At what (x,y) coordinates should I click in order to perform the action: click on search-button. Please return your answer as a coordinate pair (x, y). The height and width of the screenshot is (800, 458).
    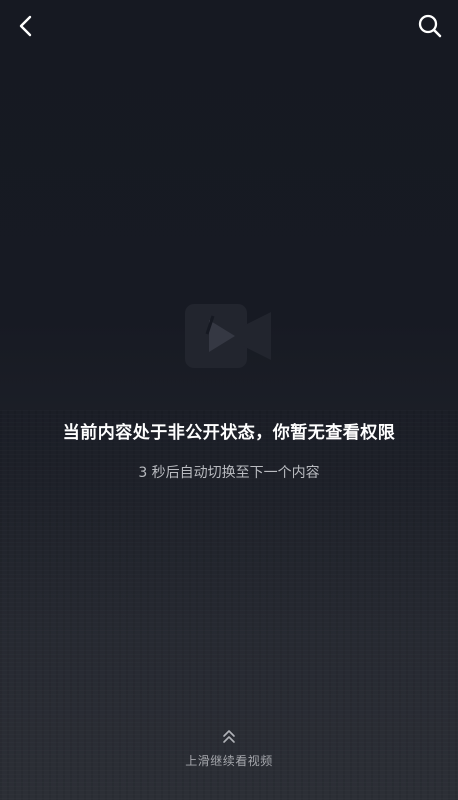
    Looking at the image, I should click on (430, 26).